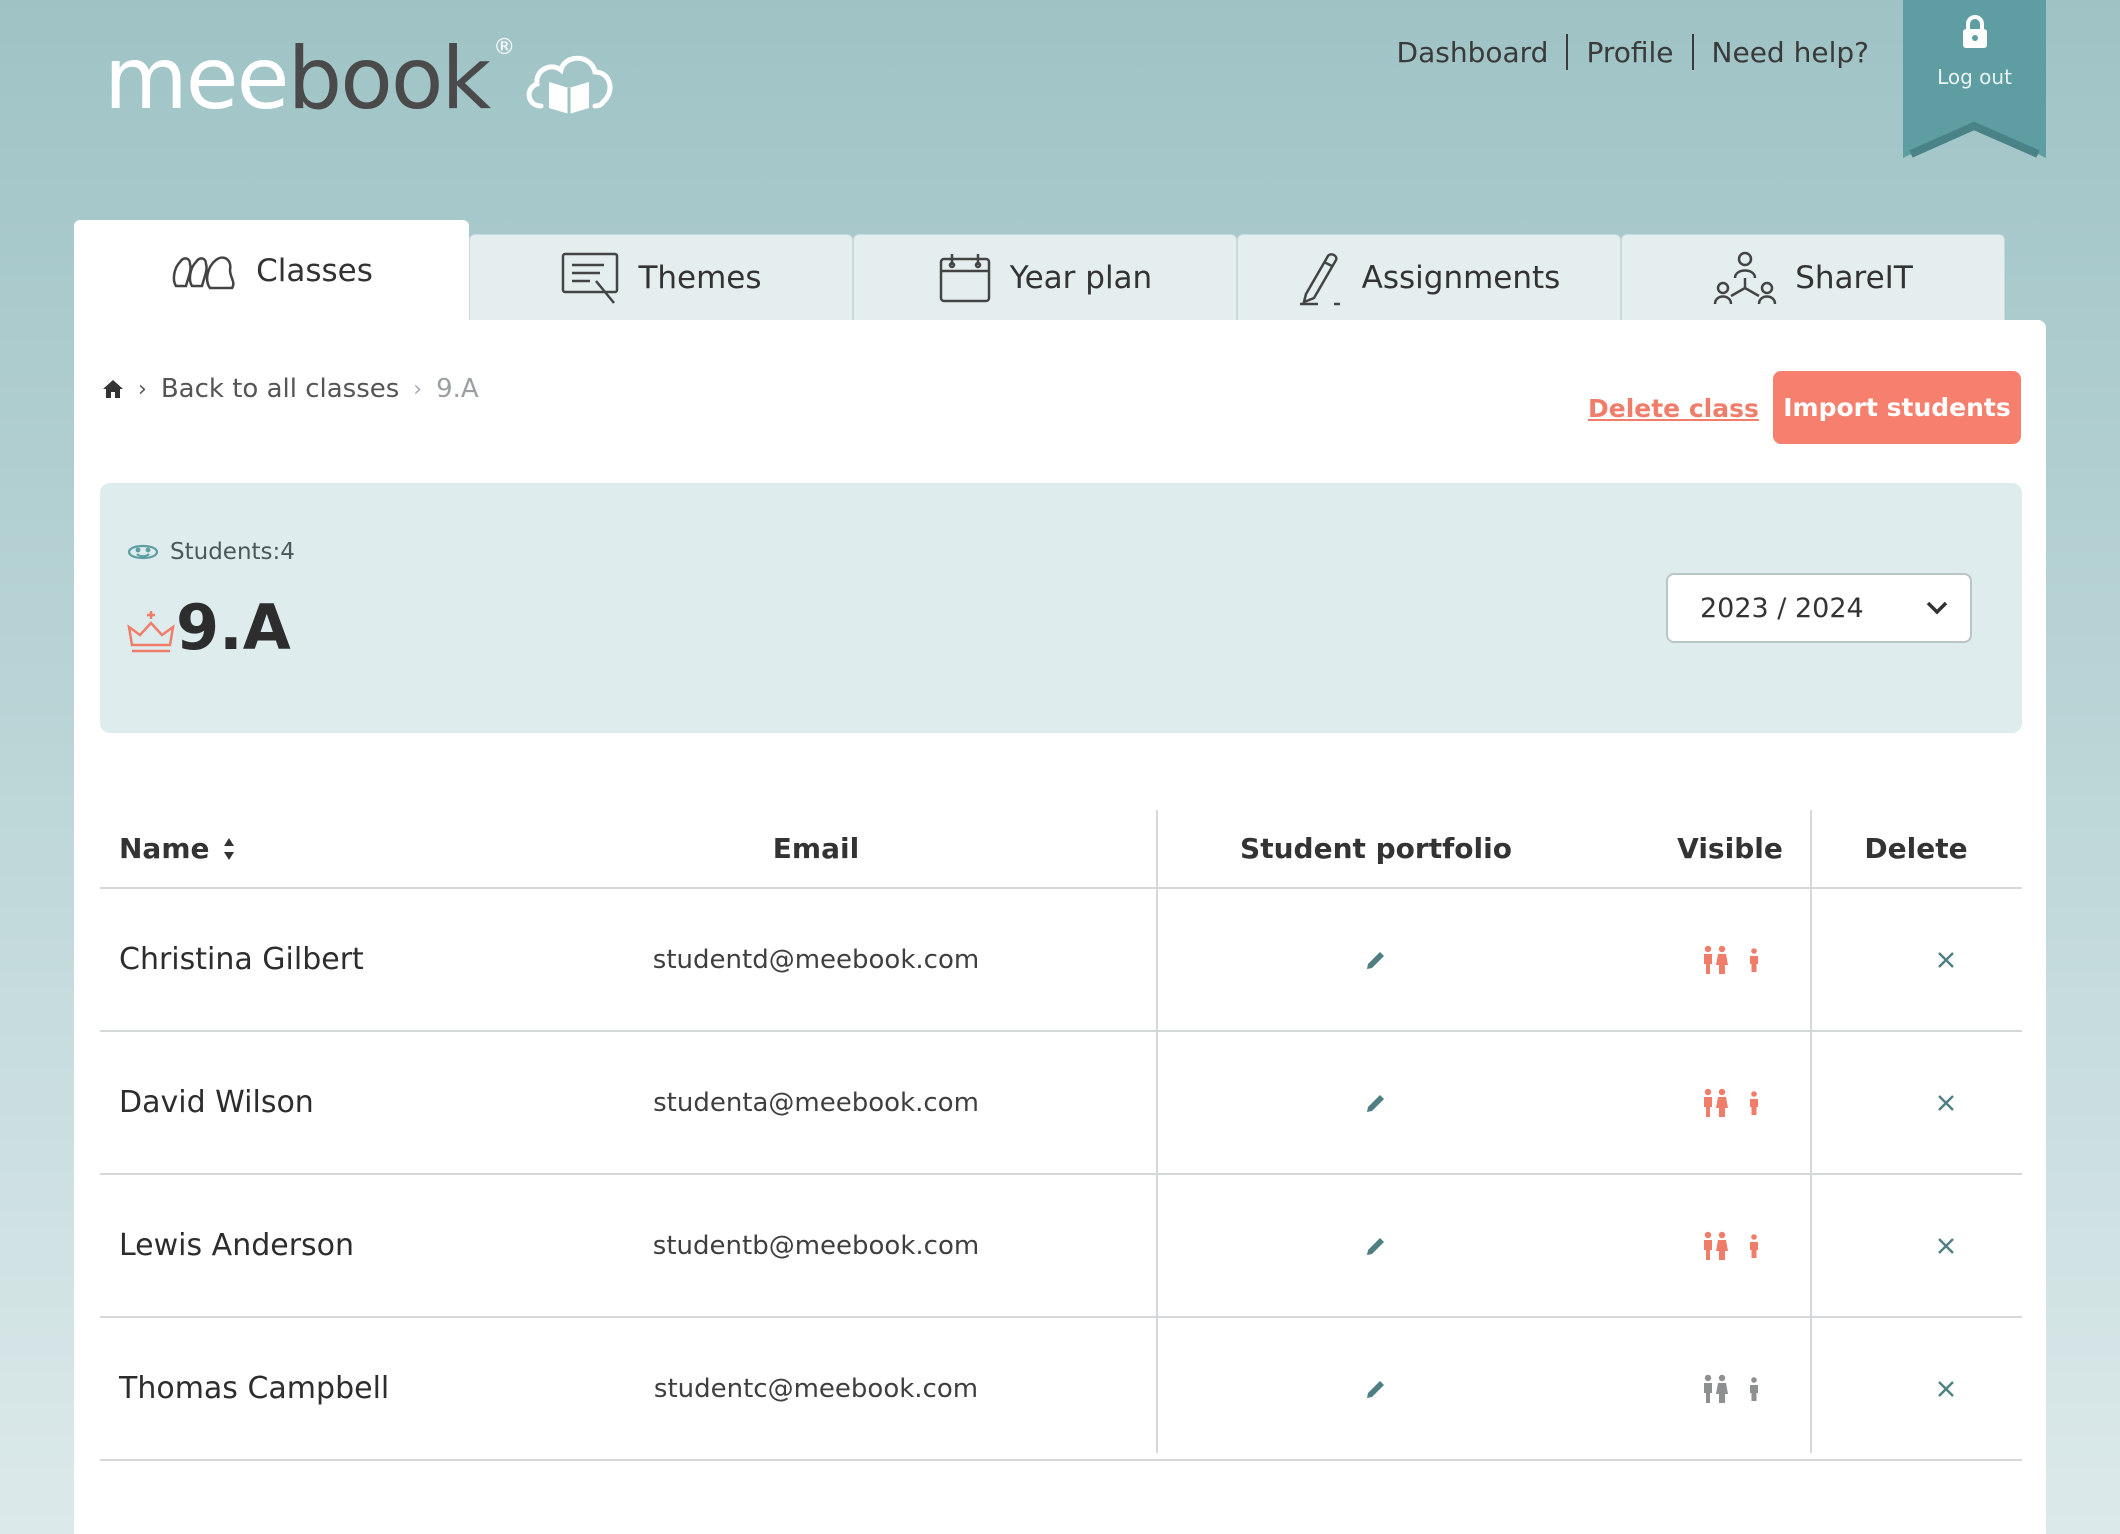  Describe the element at coordinates (457, 389) in the screenshot. I see `breadcrumb-current: 9.A` at that location.